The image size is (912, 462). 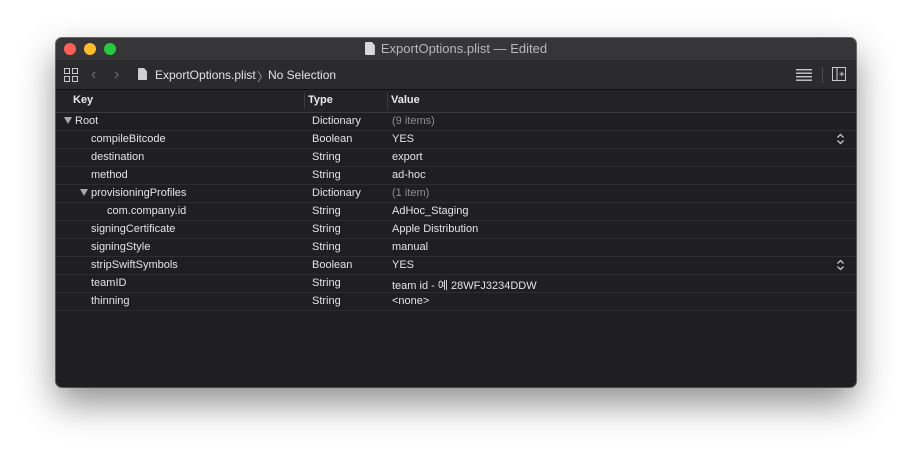 I want to click on breadcrumb-file: ExportOptions.plist, so click(x=205, y=75).